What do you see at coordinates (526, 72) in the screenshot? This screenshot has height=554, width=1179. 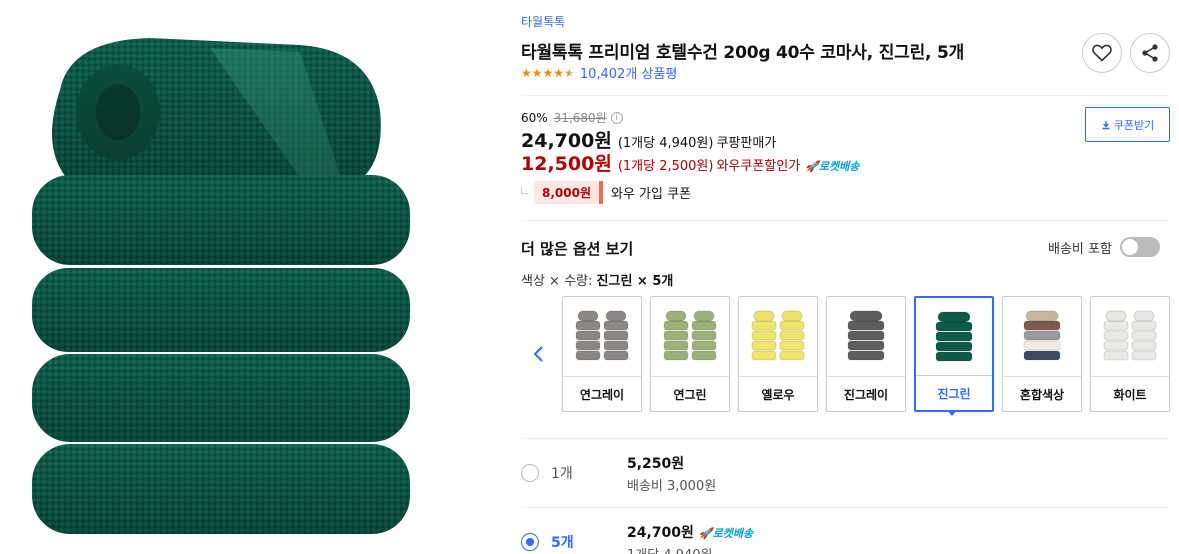 I see `star-icon: ★` at bounding box center [526, 72].